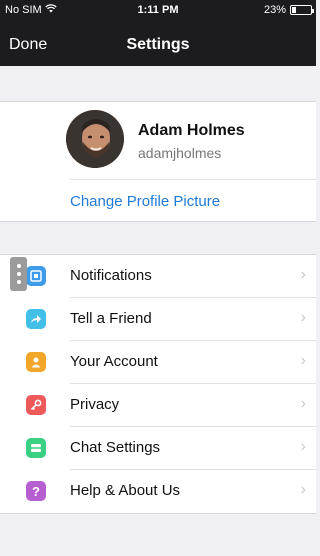 The height and width of the screenshot is (556, 320). I want to click on share-arrow-icon, so click(36, 319).